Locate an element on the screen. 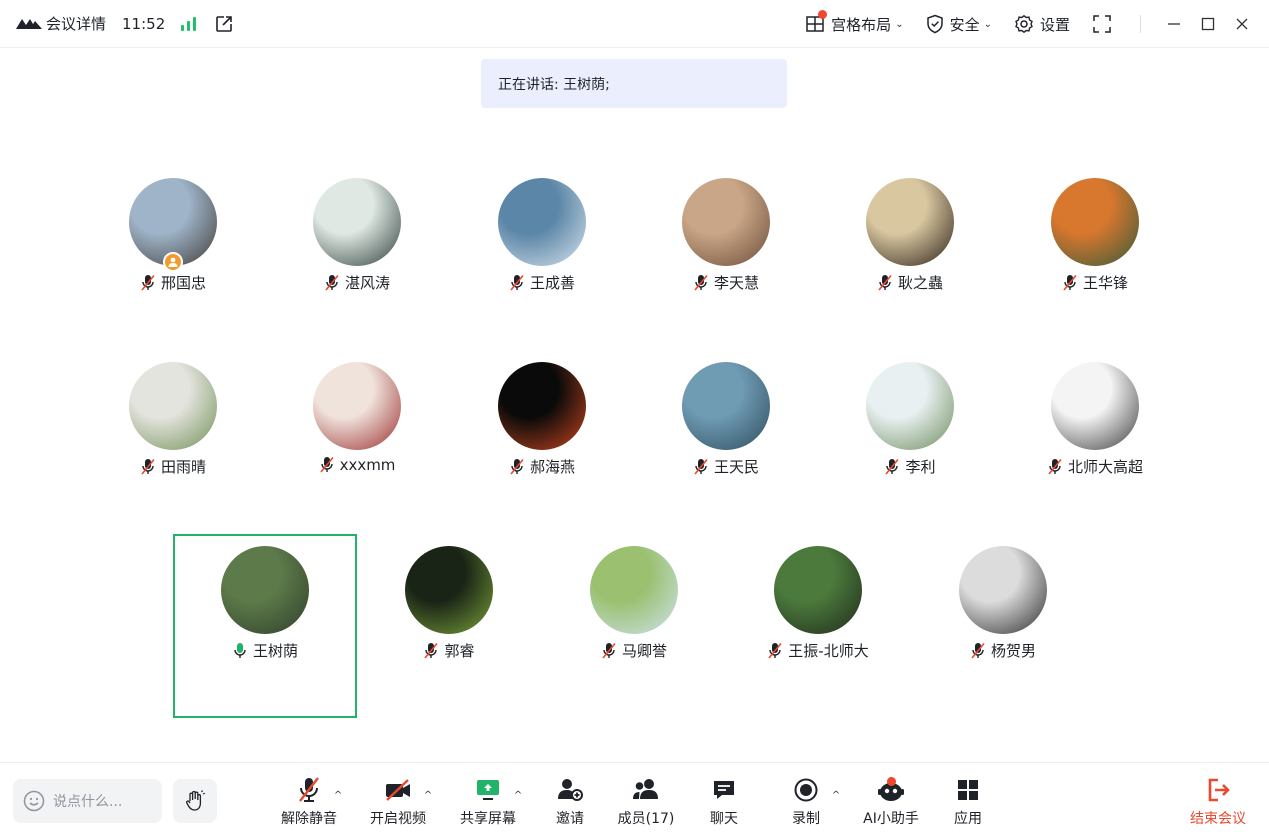  participant-tile: 马卿誉 is located at coordinates (634, 626).